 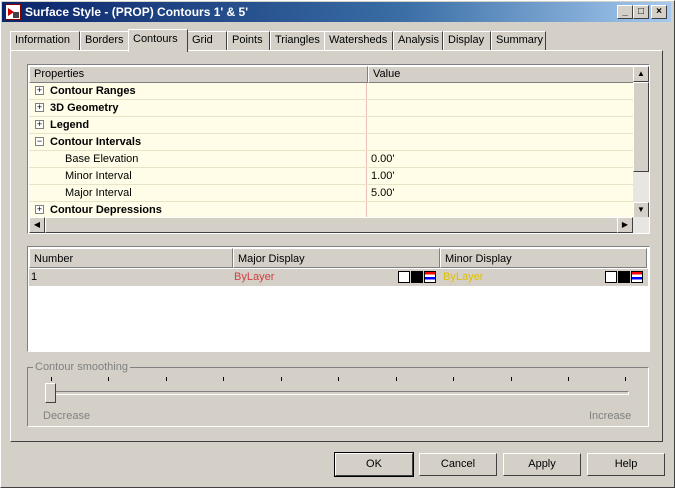 What do you see at coordinates (641, 74) in the screenshot?
I see `scroll-up-icon: ▲` at bounding box center [641, 74].